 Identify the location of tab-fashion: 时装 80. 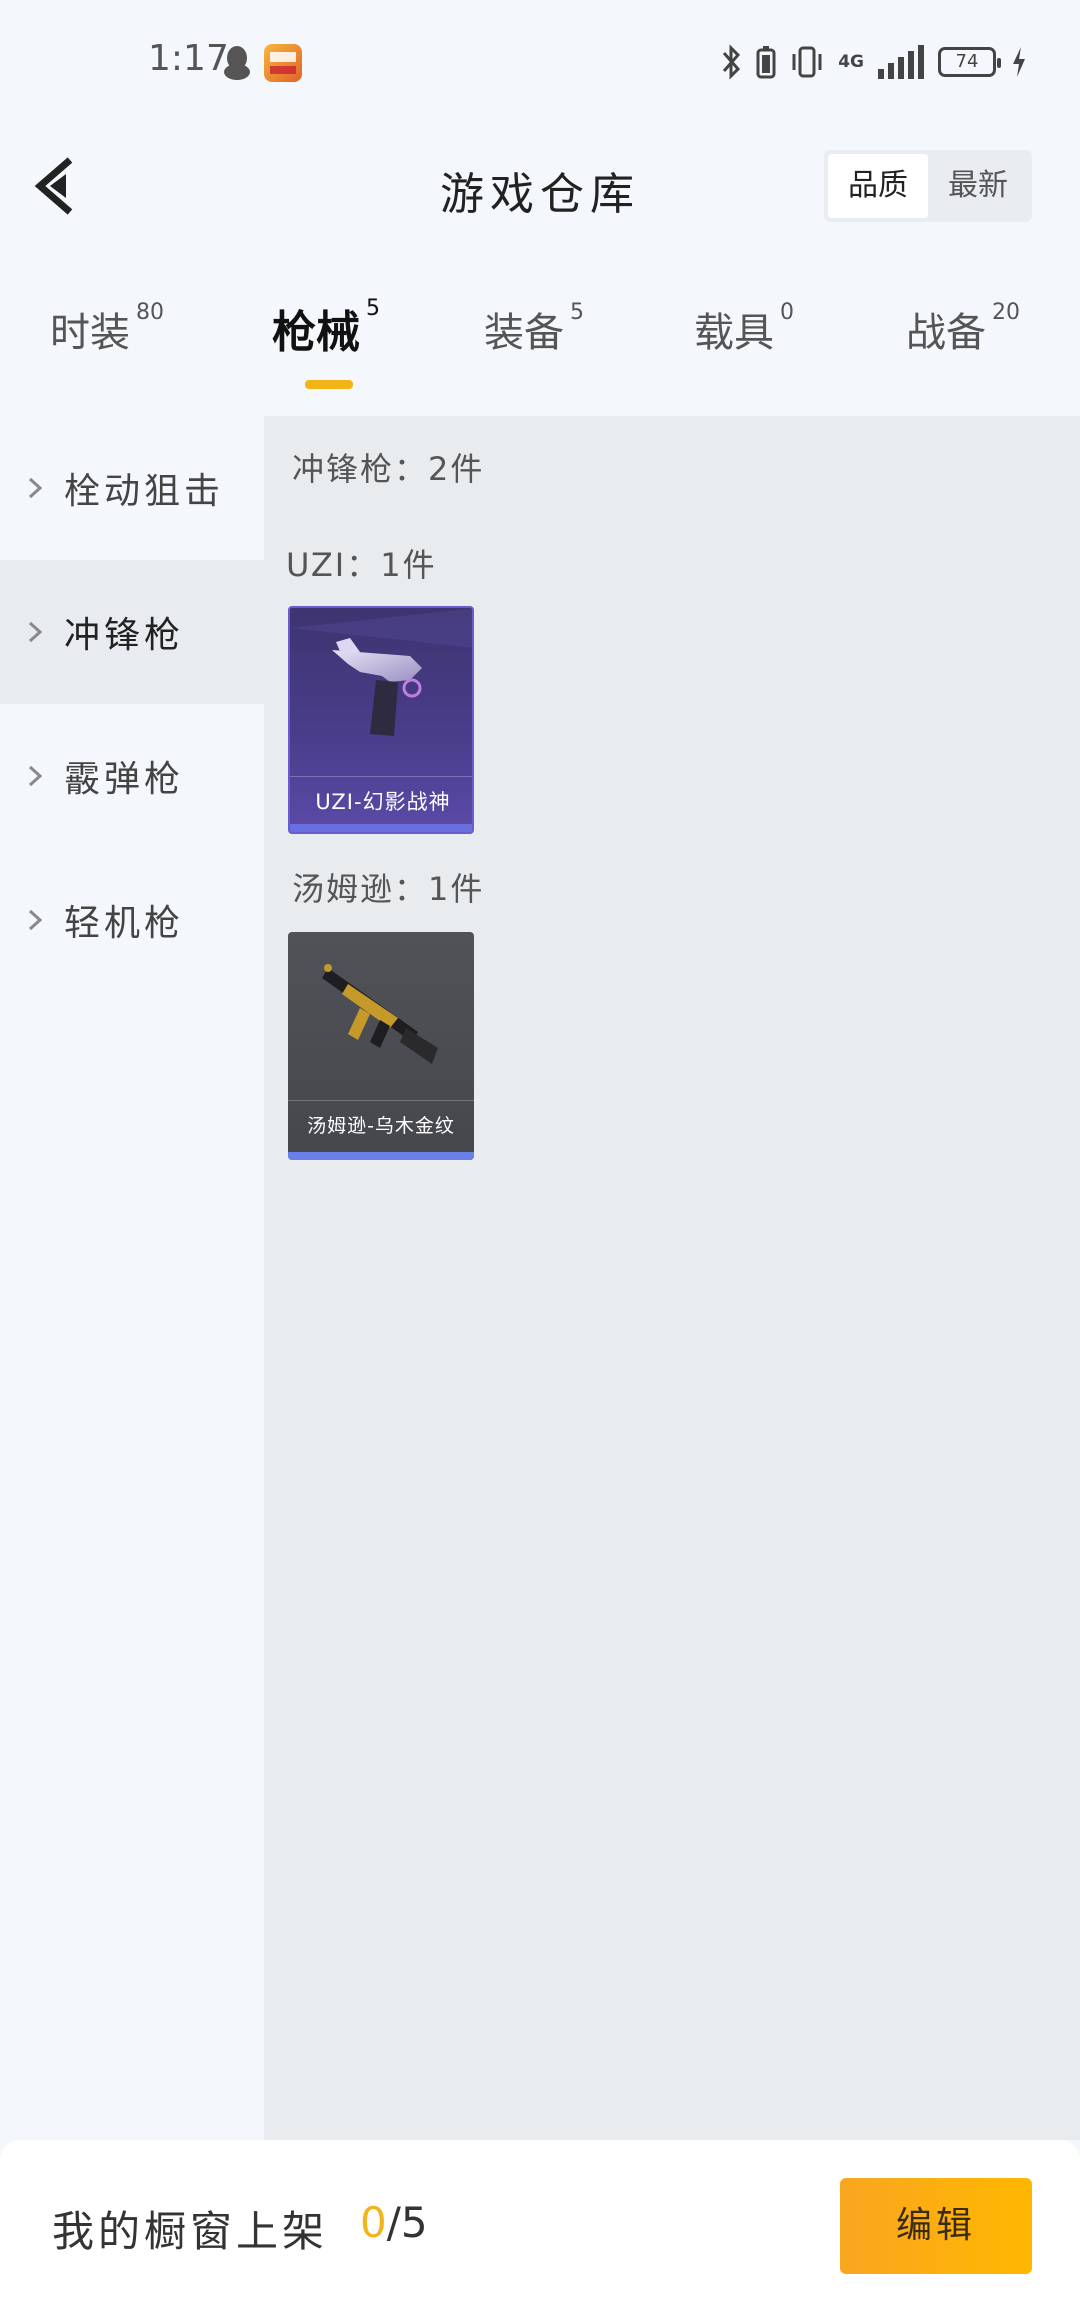
(107, 350).